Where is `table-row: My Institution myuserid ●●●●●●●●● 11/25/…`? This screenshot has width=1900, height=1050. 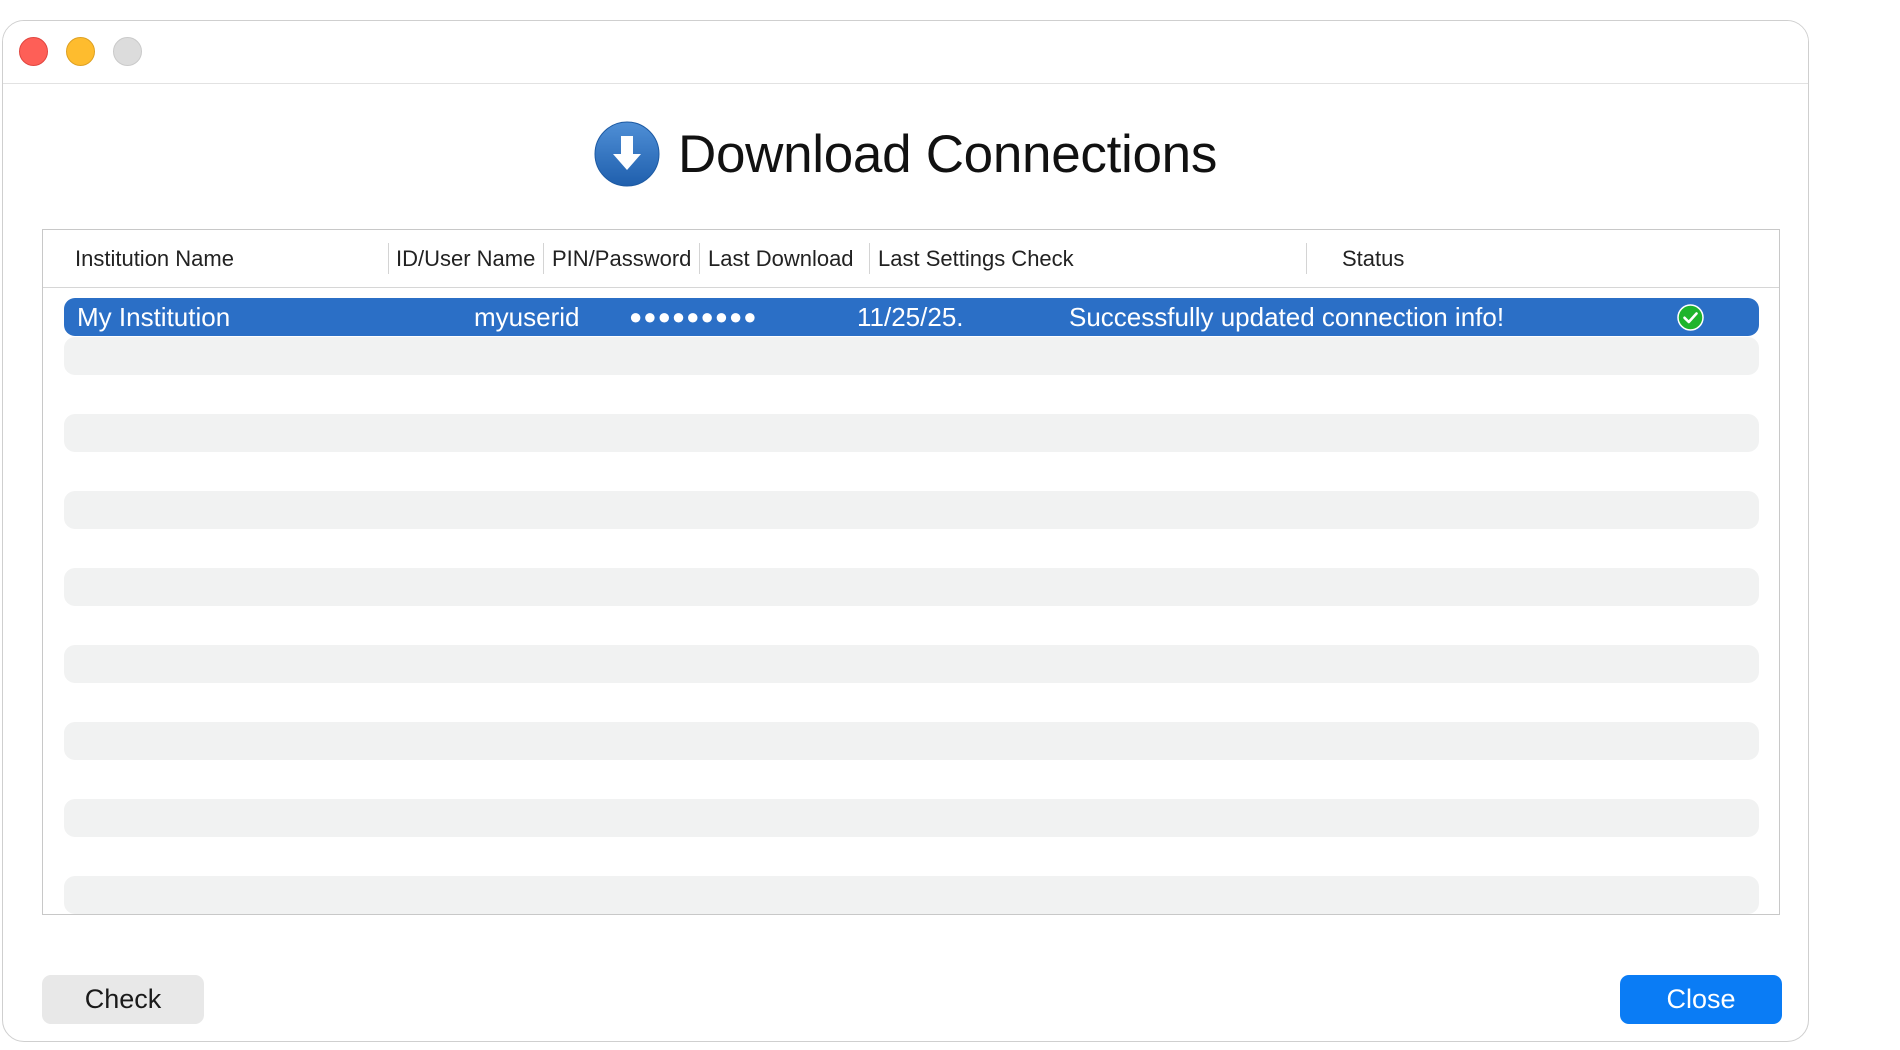 table-row: My Institution myuserid ●●●●●●●●● 11/25/… is located at coordinates (911, 317).